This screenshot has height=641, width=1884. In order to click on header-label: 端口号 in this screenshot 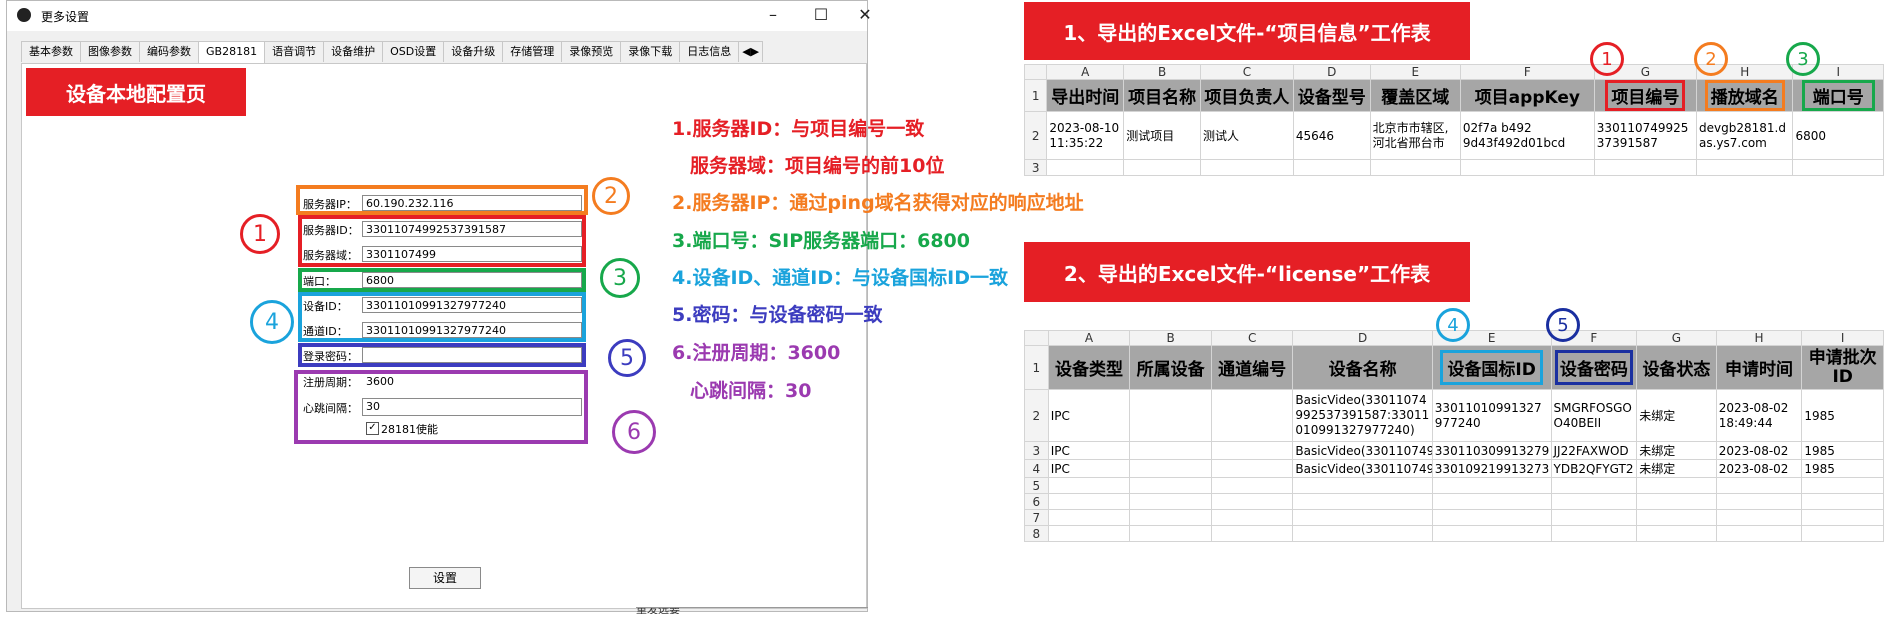, I will do `click(1838, 95)`.